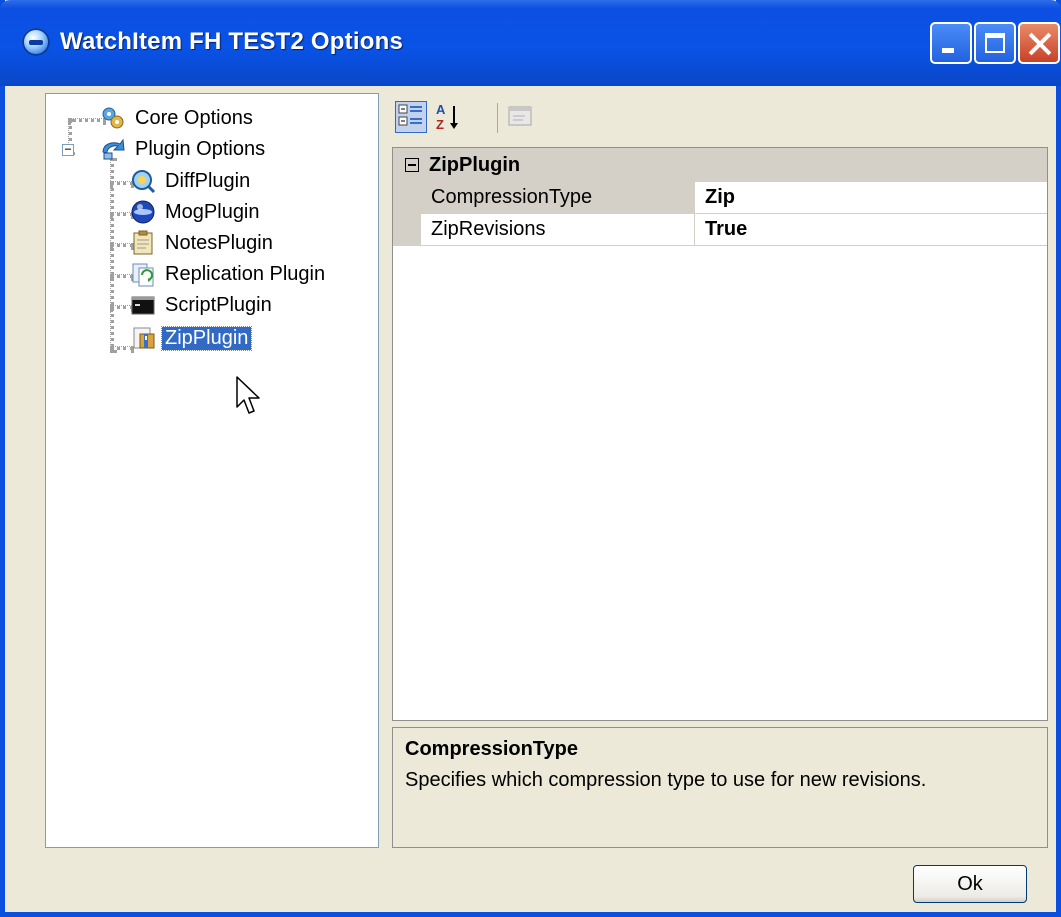 The width and height of the screenshot is (1061, 917). Describe the element at coordinates (143, 274) in the screenshot. I see `replication-icon` at that location.